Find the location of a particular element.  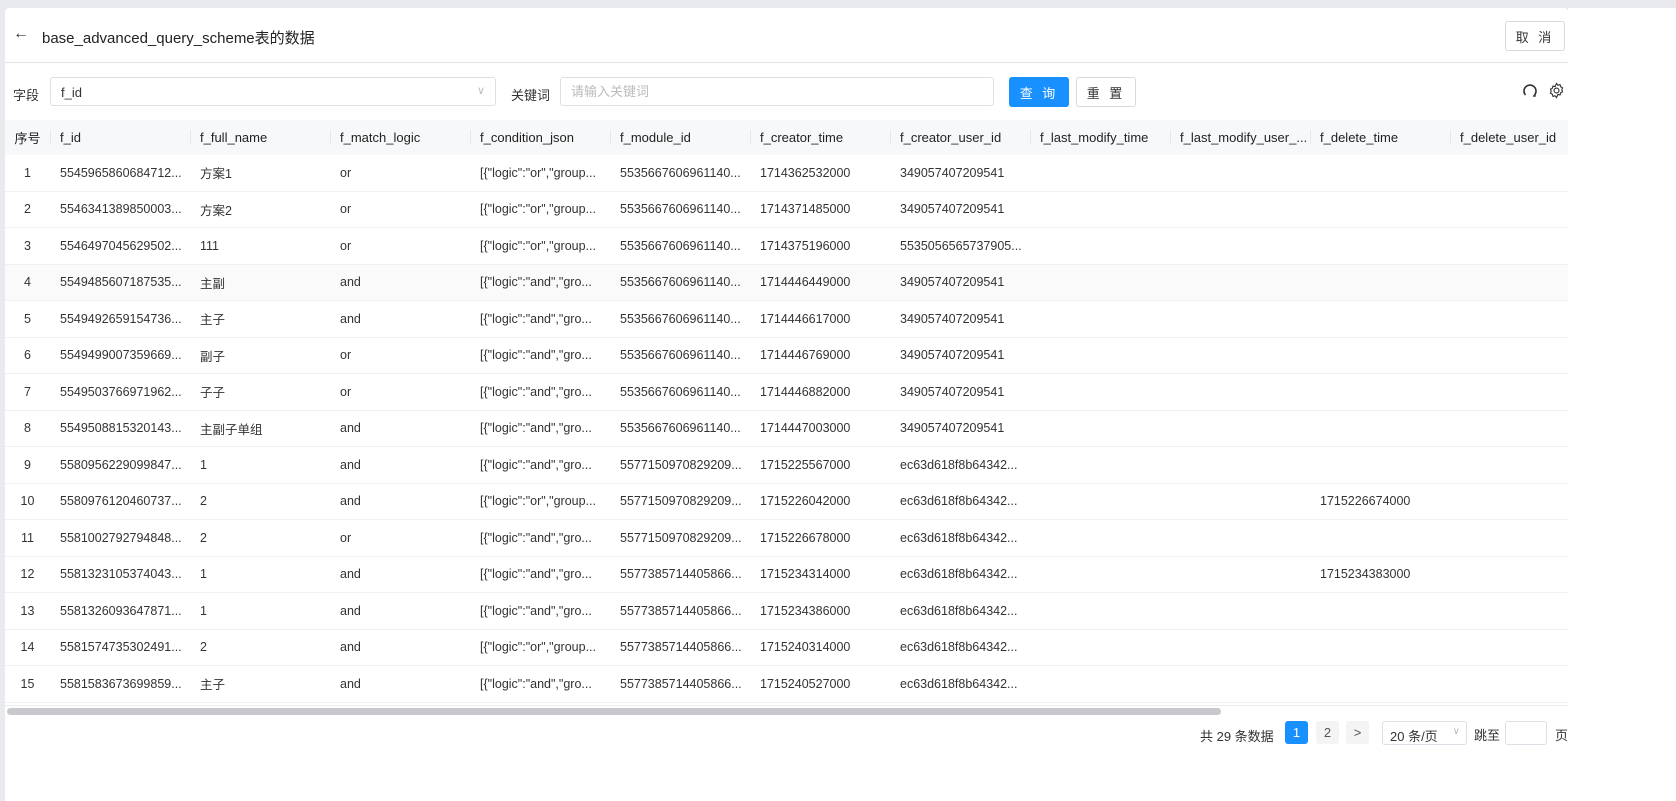

jump-label: 跳至 is located at coordinates (1487, 735).